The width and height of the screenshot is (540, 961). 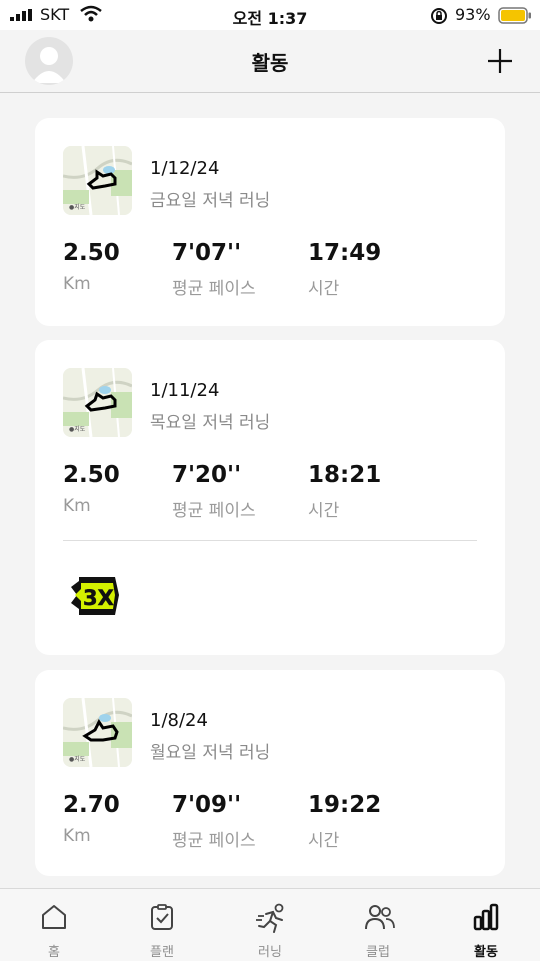 What do you see at coordinates (514, 15) in the screenshot?
I see `battery-icon` at bounding box center [514, 15].